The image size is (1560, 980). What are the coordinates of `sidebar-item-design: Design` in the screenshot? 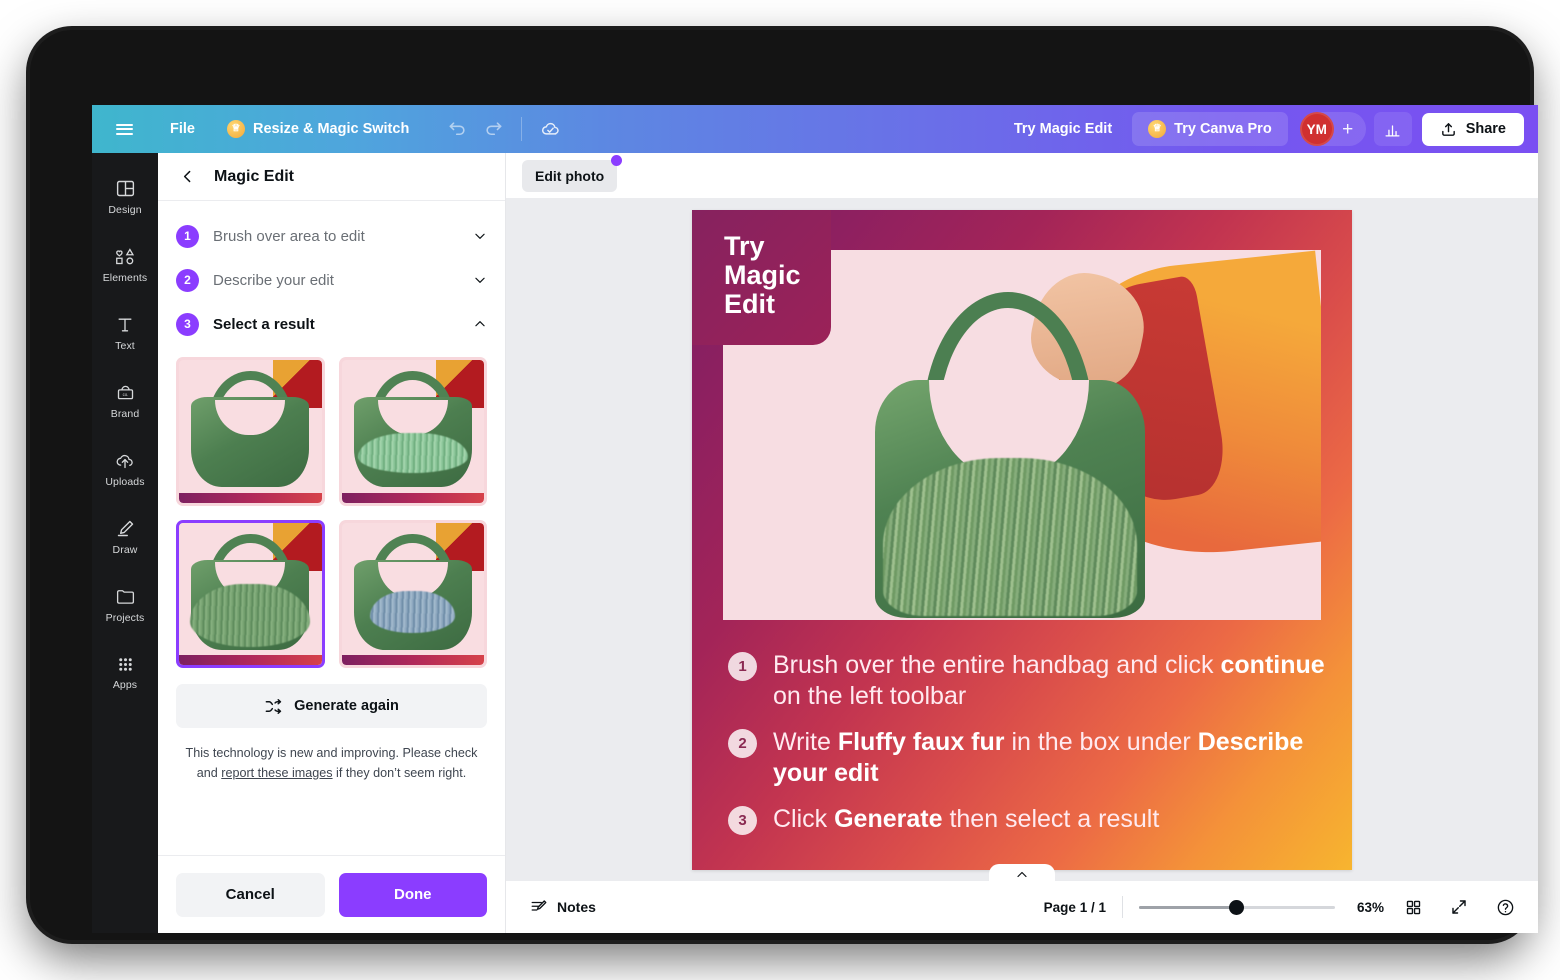 It's located at (125, 197).